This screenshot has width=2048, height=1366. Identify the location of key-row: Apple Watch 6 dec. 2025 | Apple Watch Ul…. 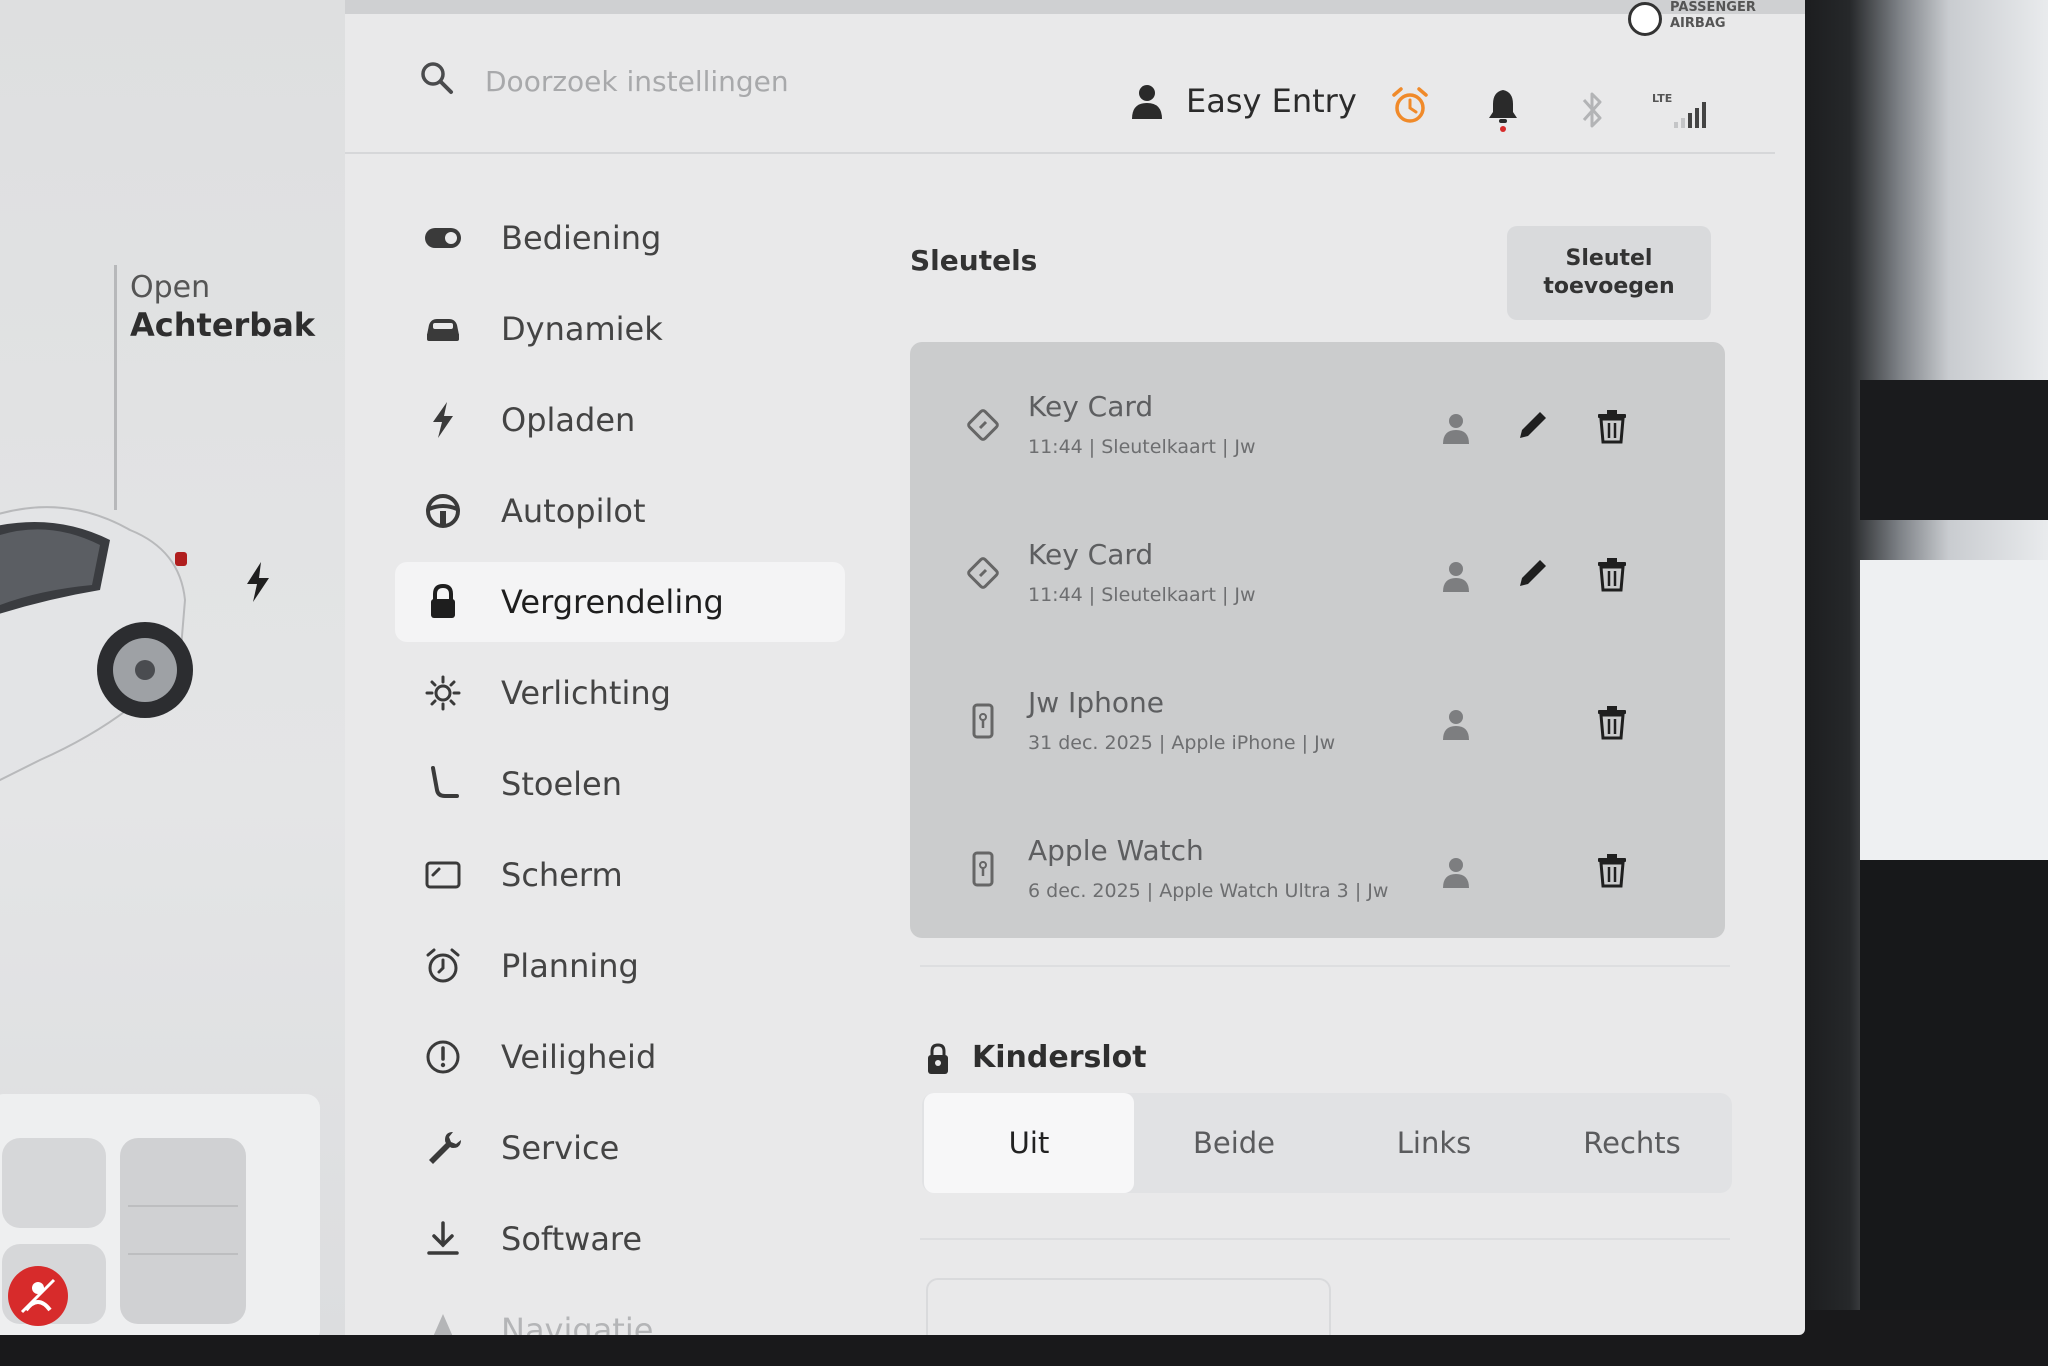
(1317, 856).